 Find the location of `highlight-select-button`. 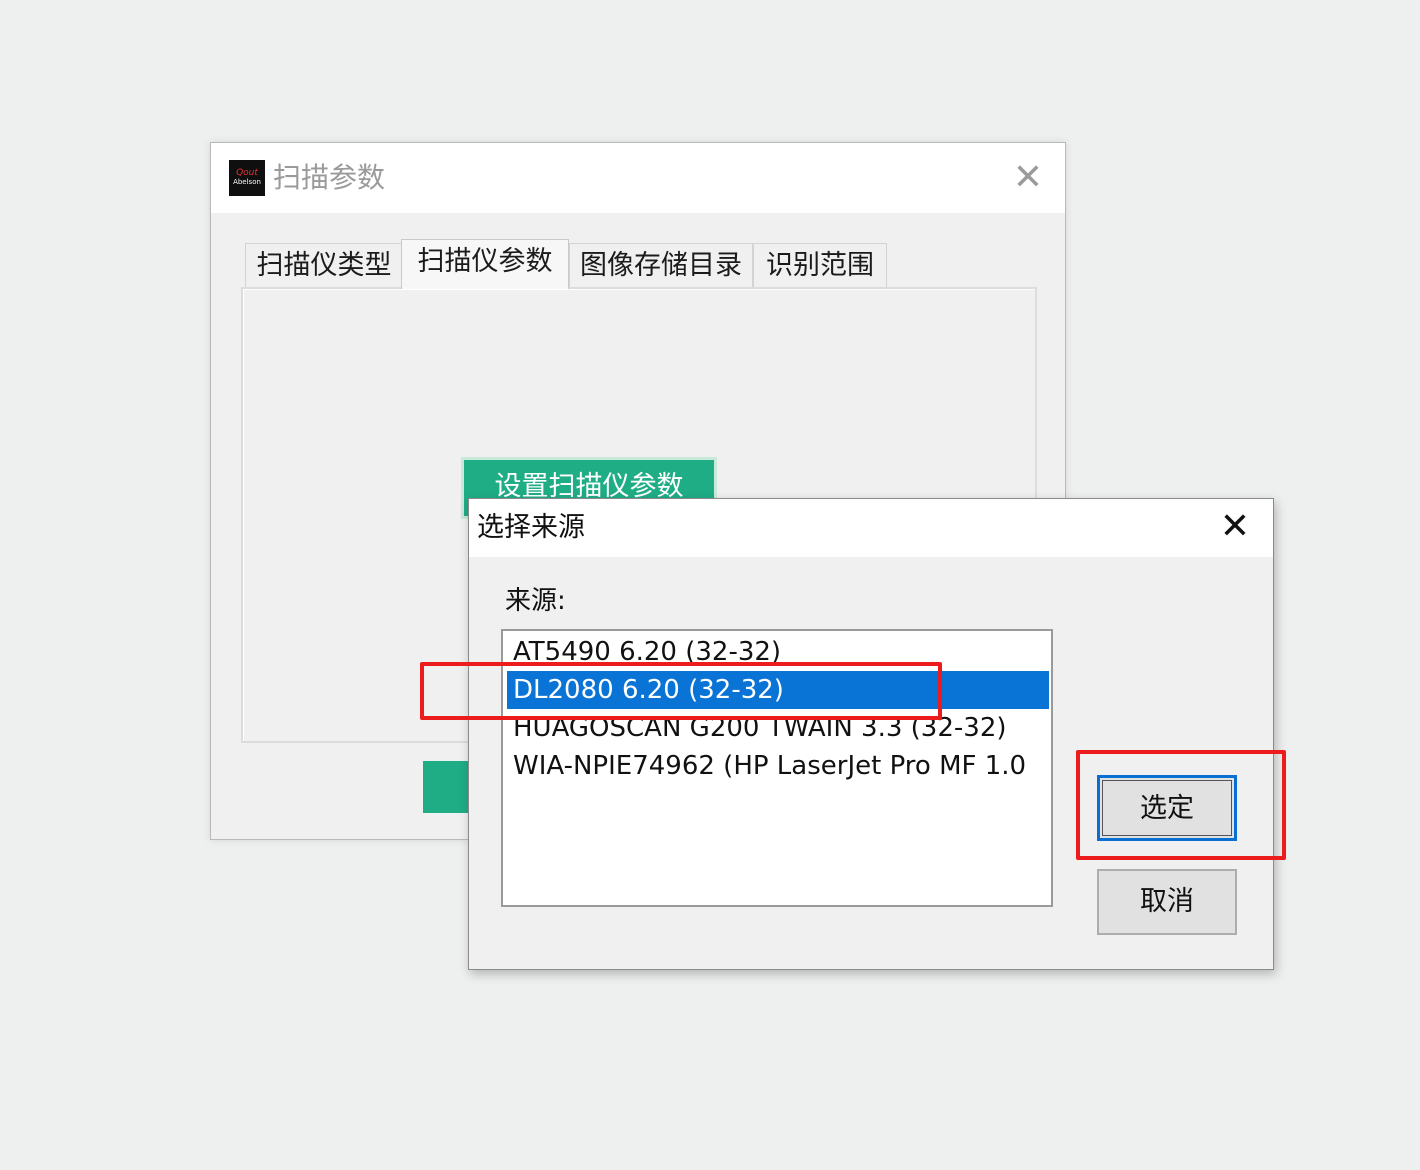

highlight-select-button is located at coordinates (1181, 805).